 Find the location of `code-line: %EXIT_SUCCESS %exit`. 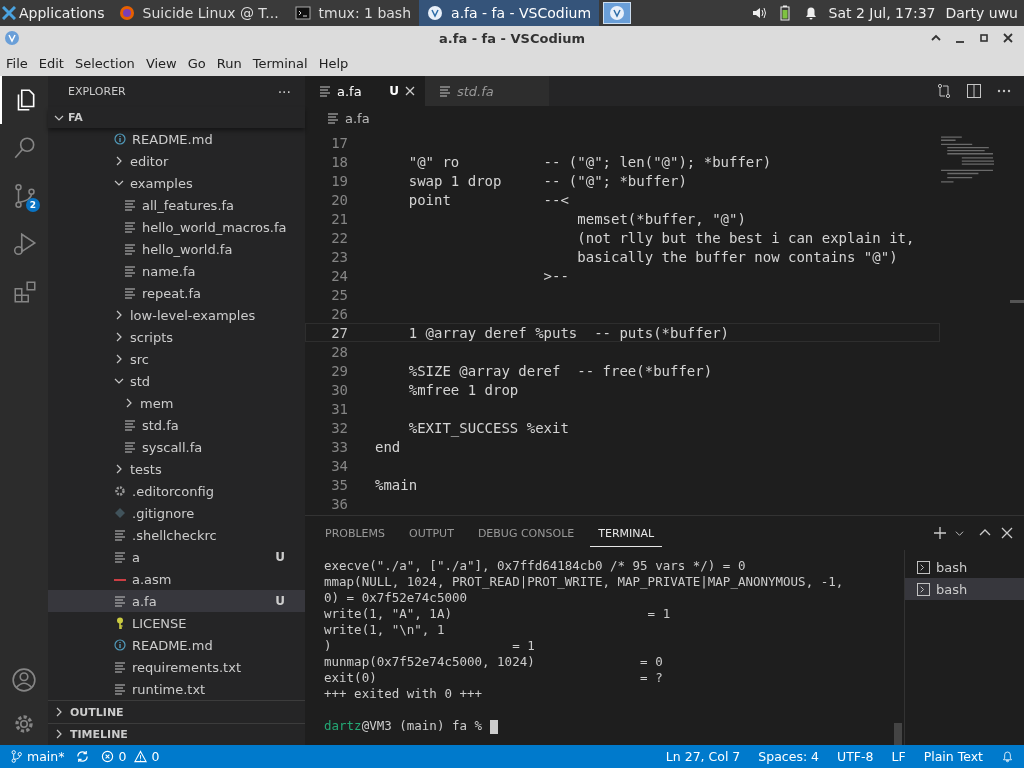

code-line: %EXIT_SUCCESS %exit is located at coordinates (488, 427).